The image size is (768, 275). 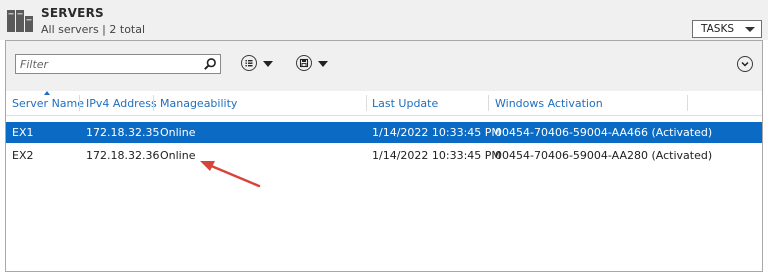 I want to click on column-header-ipv4: IPv4 Address, so click(x=121, y=103).